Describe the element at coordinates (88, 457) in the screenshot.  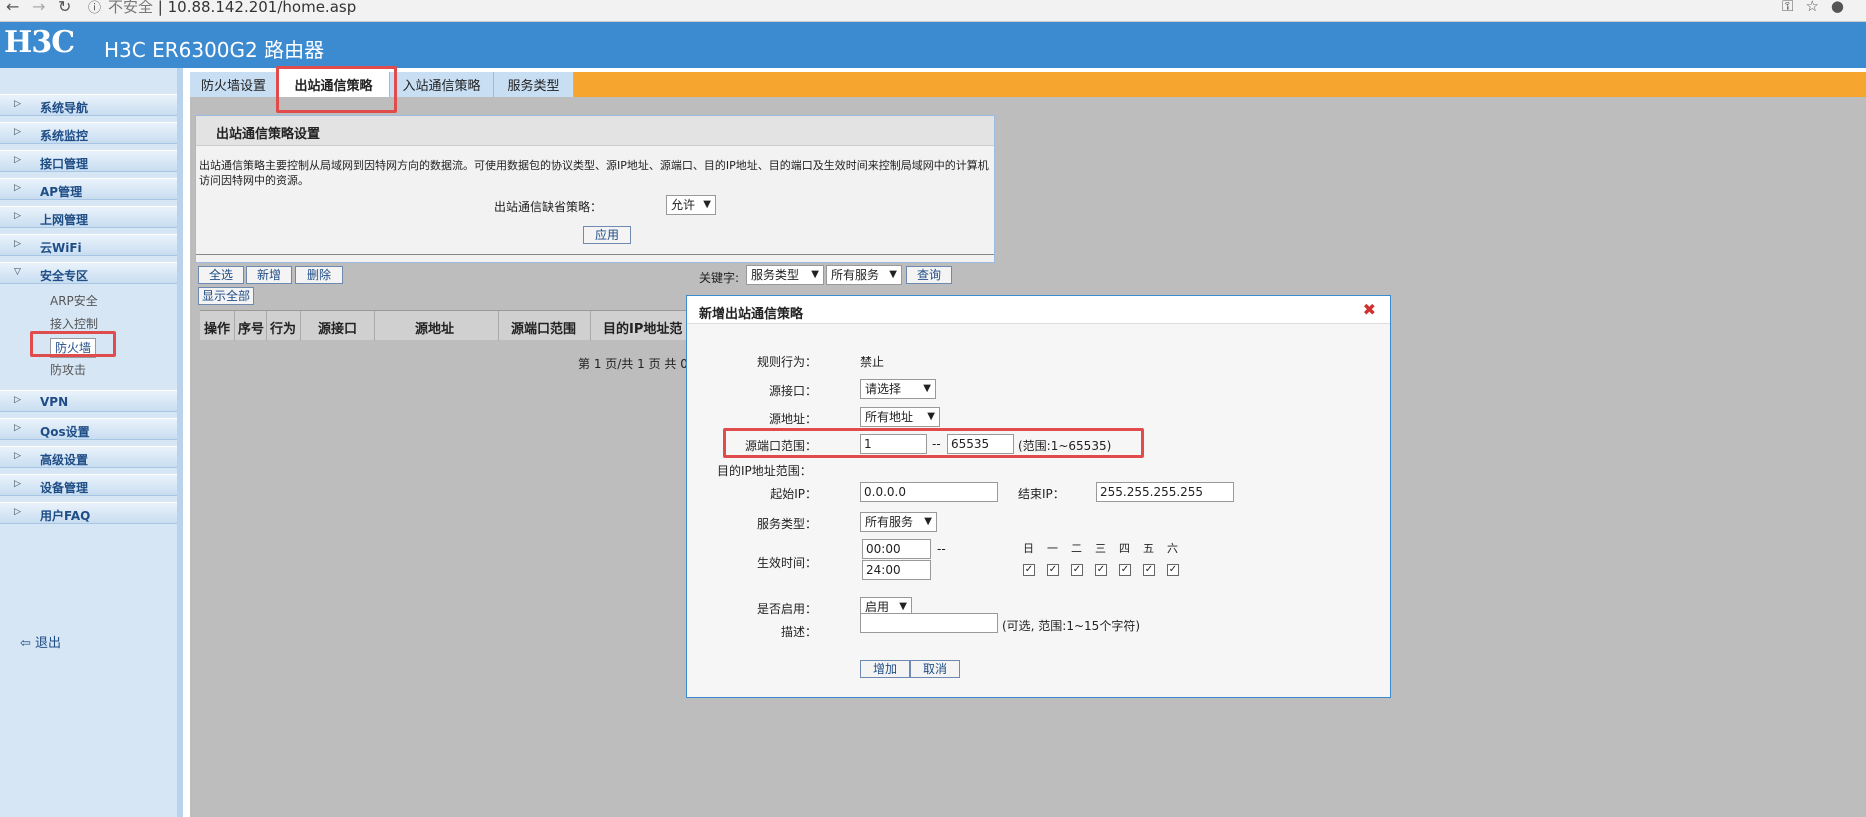
I see `sidebar-item-advanced: ▷ 高级设置` at that location.